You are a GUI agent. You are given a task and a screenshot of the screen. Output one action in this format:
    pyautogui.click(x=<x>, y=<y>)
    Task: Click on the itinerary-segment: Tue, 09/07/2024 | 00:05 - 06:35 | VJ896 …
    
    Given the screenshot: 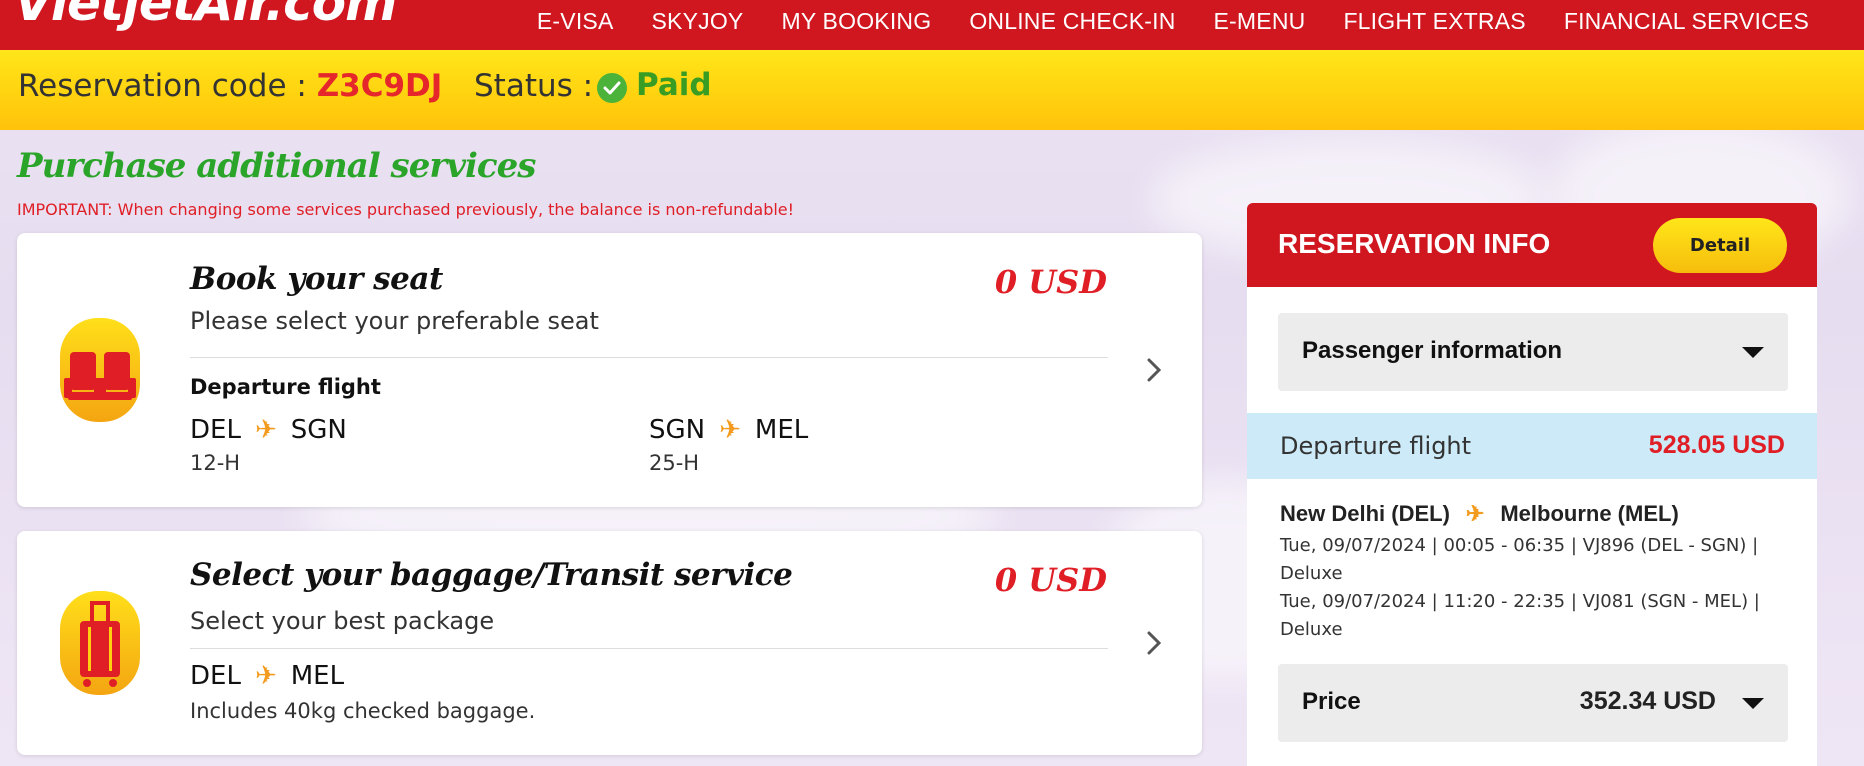 What is the action you would take?
    pyautogui.click(x=1519, y=559)
    